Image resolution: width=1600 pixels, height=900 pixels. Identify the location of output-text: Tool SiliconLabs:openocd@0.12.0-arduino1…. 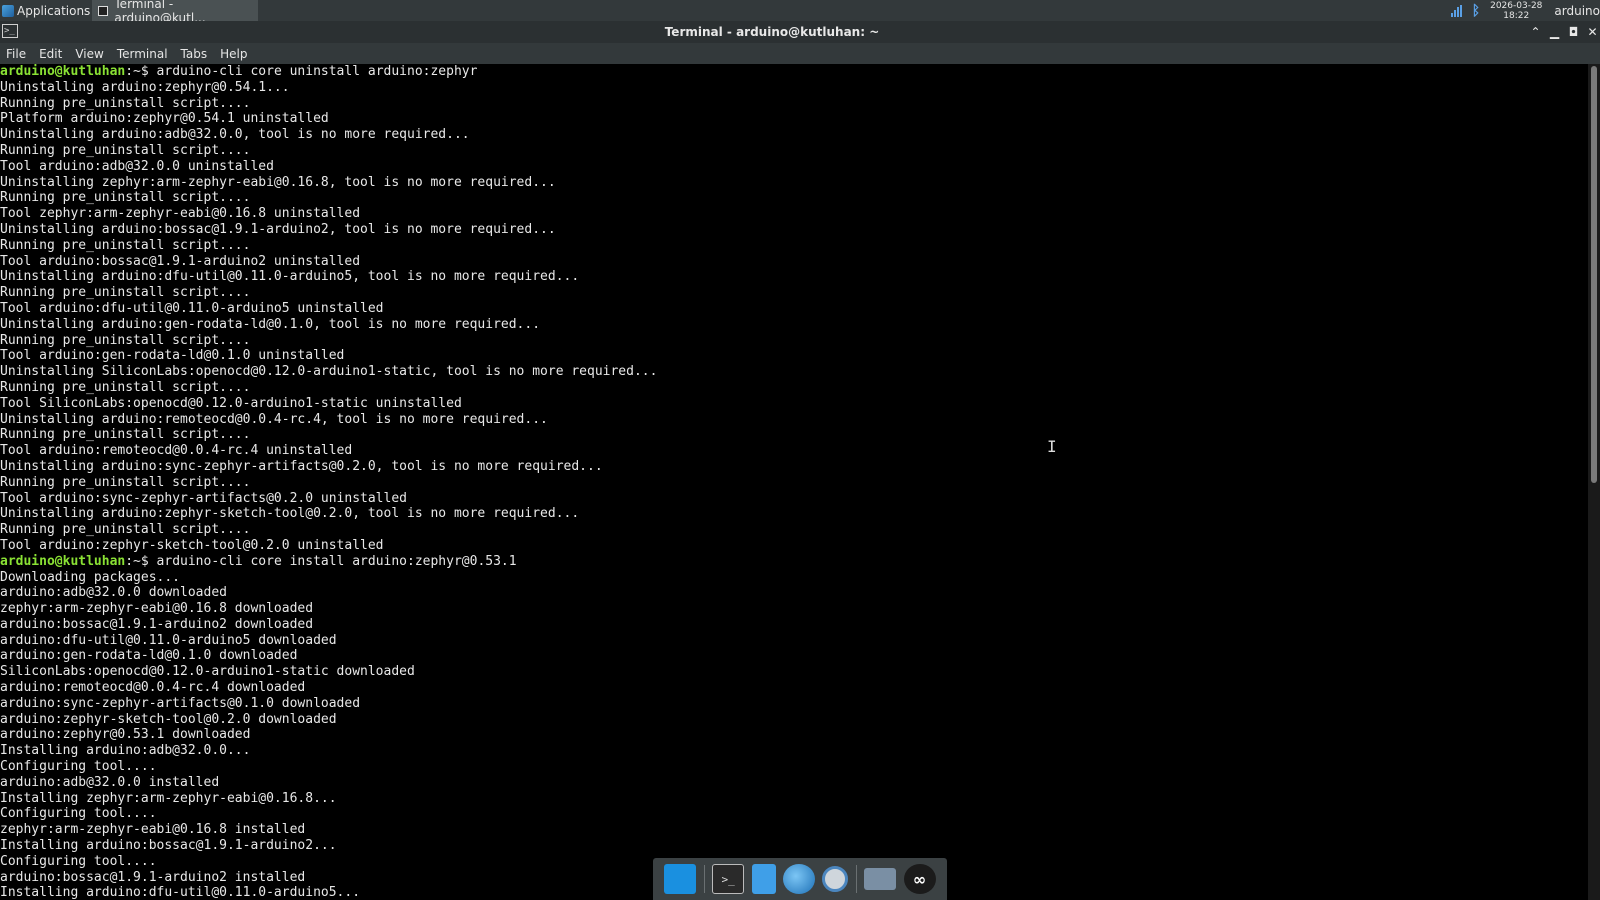
(231, 403).